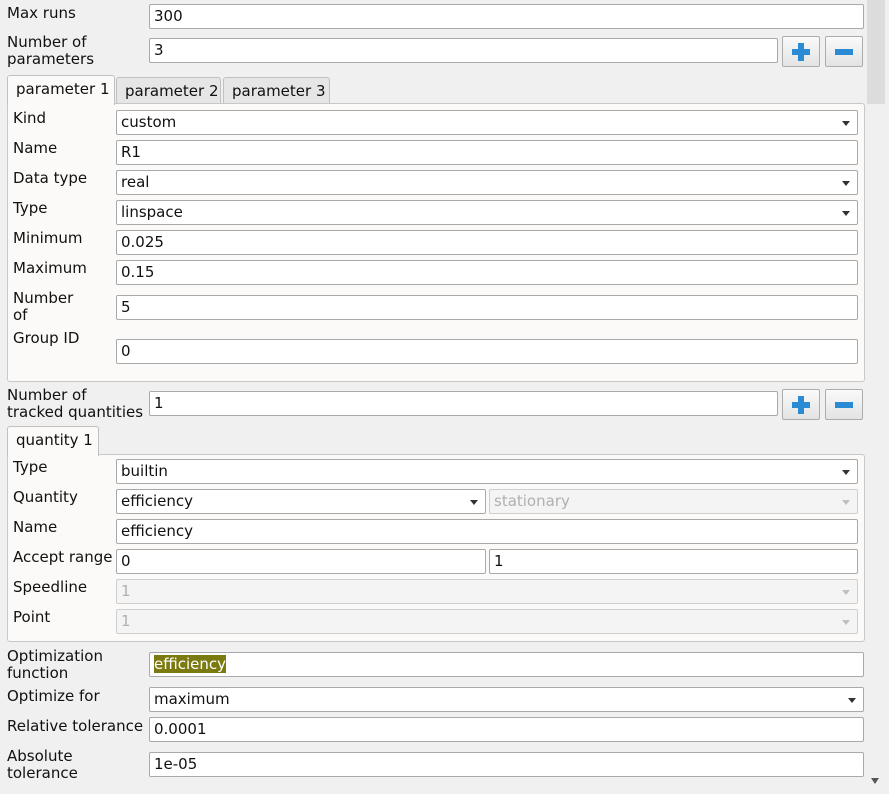 This screenshot has height=794, width=889. I want to click on minimum-input: 0.025, so click(487, 242).